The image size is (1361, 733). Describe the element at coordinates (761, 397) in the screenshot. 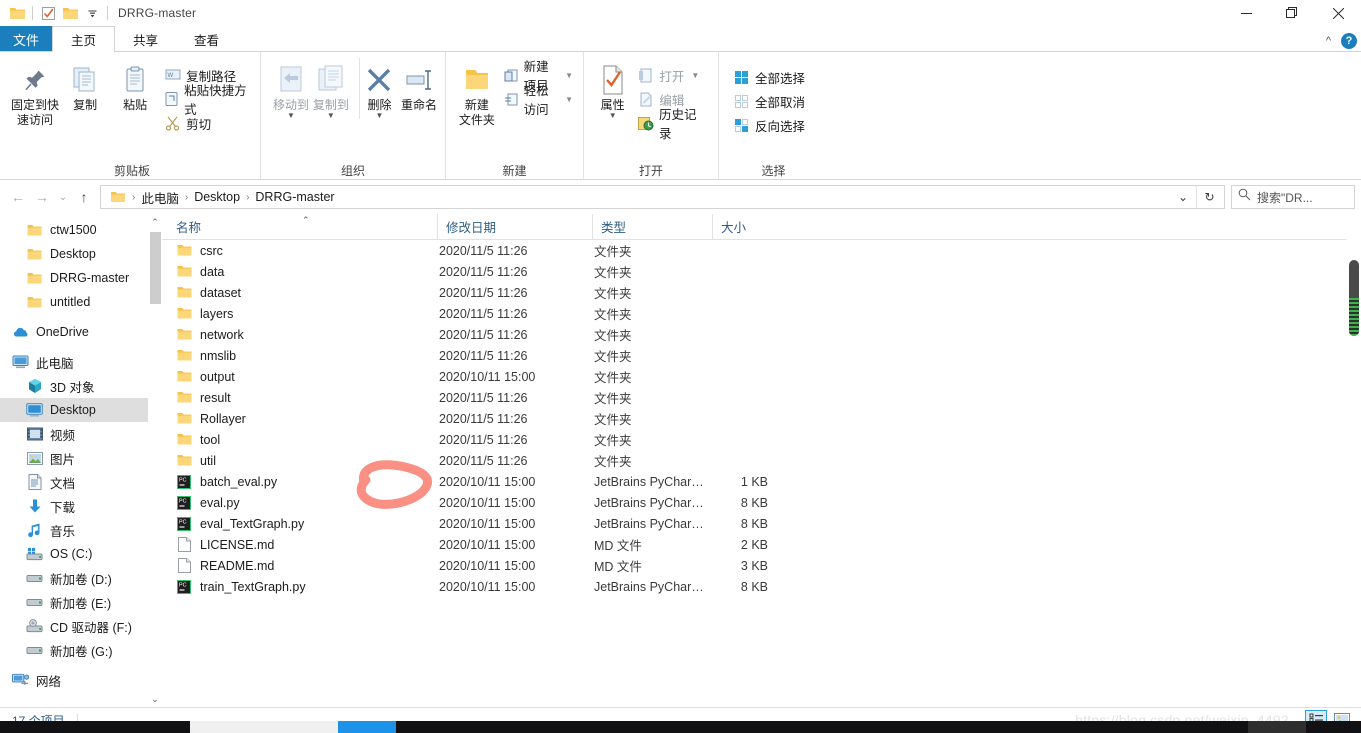

I see `table-row: result 2020/11/5 11:26 文件夹` at that location.